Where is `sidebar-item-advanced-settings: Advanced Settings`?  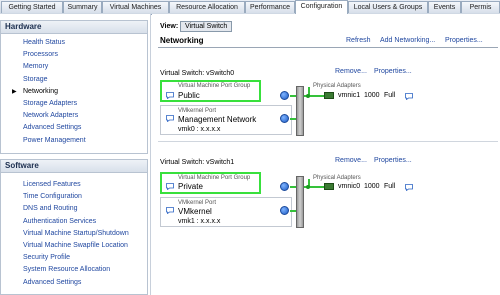
sidebar-item-advanced-settings: Advanced Settings is located at coordinates (74, 128).